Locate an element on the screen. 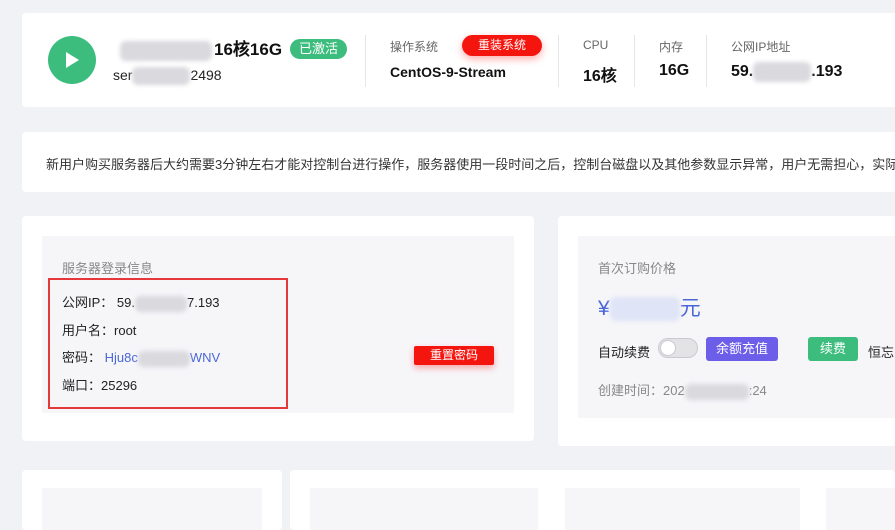 This screenshot has height=530, width=895. memory-label: 内存 is located at coordinates (671, 47).